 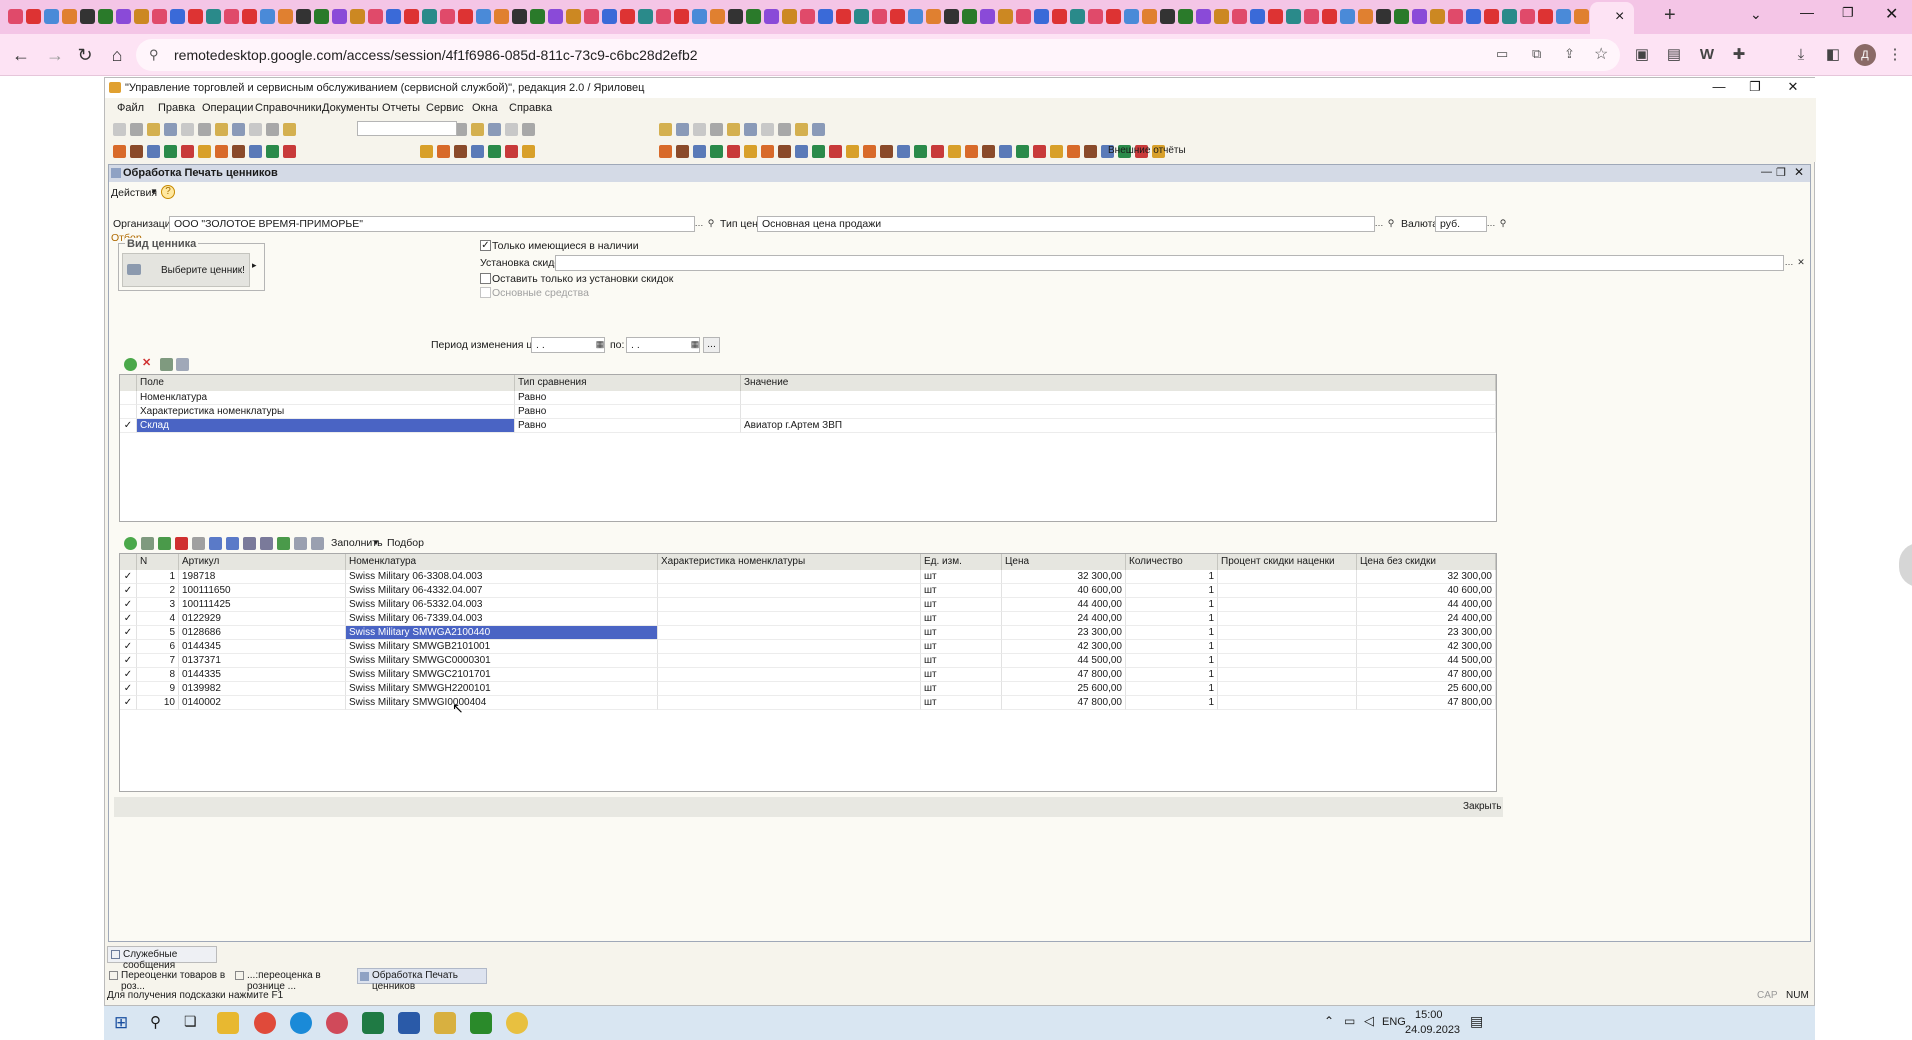 I want to click on discount-clear-icon: ✕, so click(x=1801, y=263).